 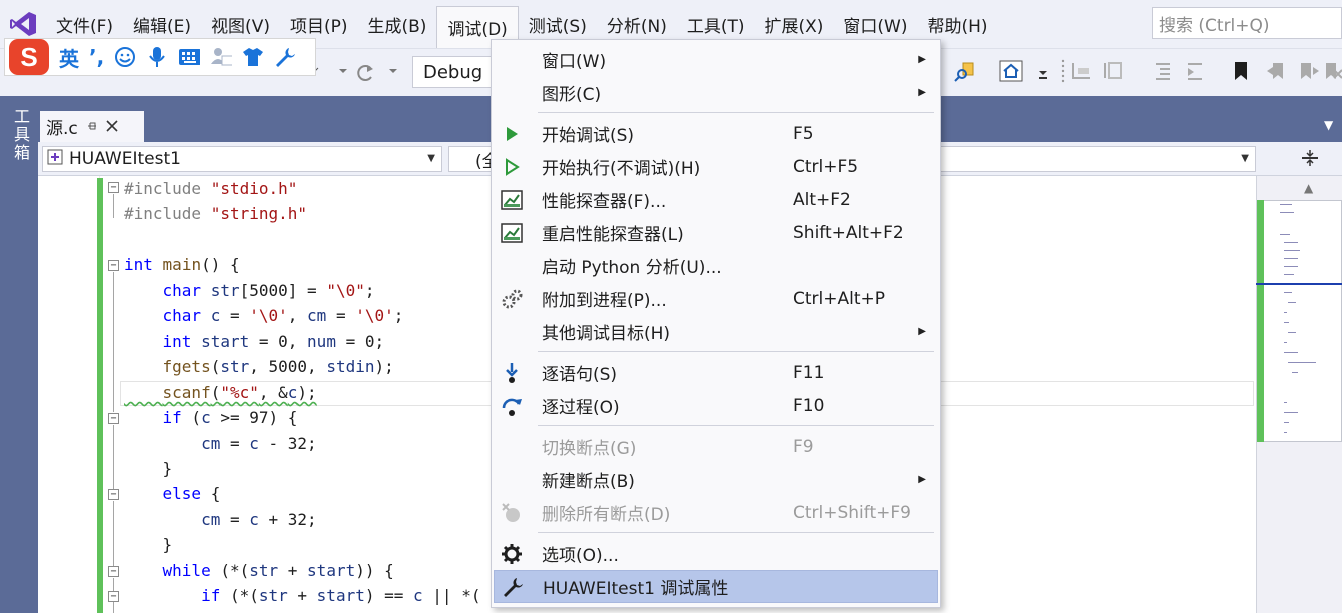 What do you see at coordinates (958, 24) in the screenshot?
I see `menu-help: 帮助(H)` at bounding box center [958, 24].